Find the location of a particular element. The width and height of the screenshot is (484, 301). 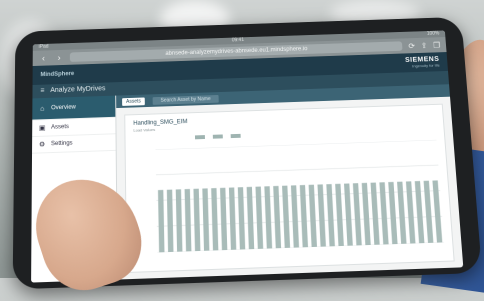

tabs-icon: ❐ is located at coordinates (437, 44).